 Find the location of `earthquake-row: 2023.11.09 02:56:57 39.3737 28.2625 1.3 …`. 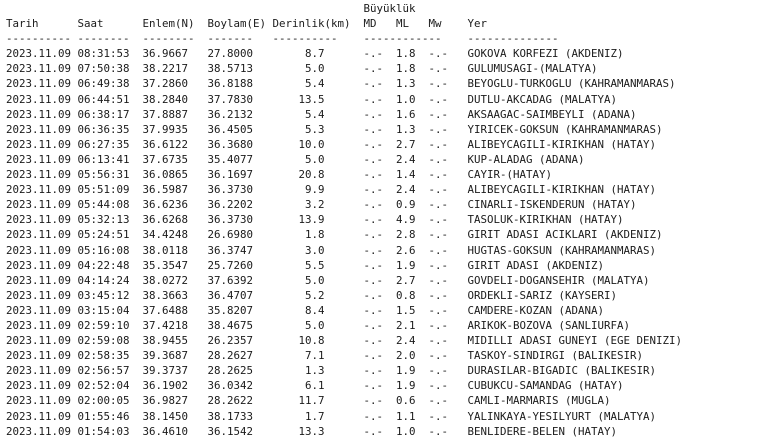

earthquake-row: 2023.11.09 02:56:57 39.3737 28.2625 1.3 … is located at coordinates (331, 371).